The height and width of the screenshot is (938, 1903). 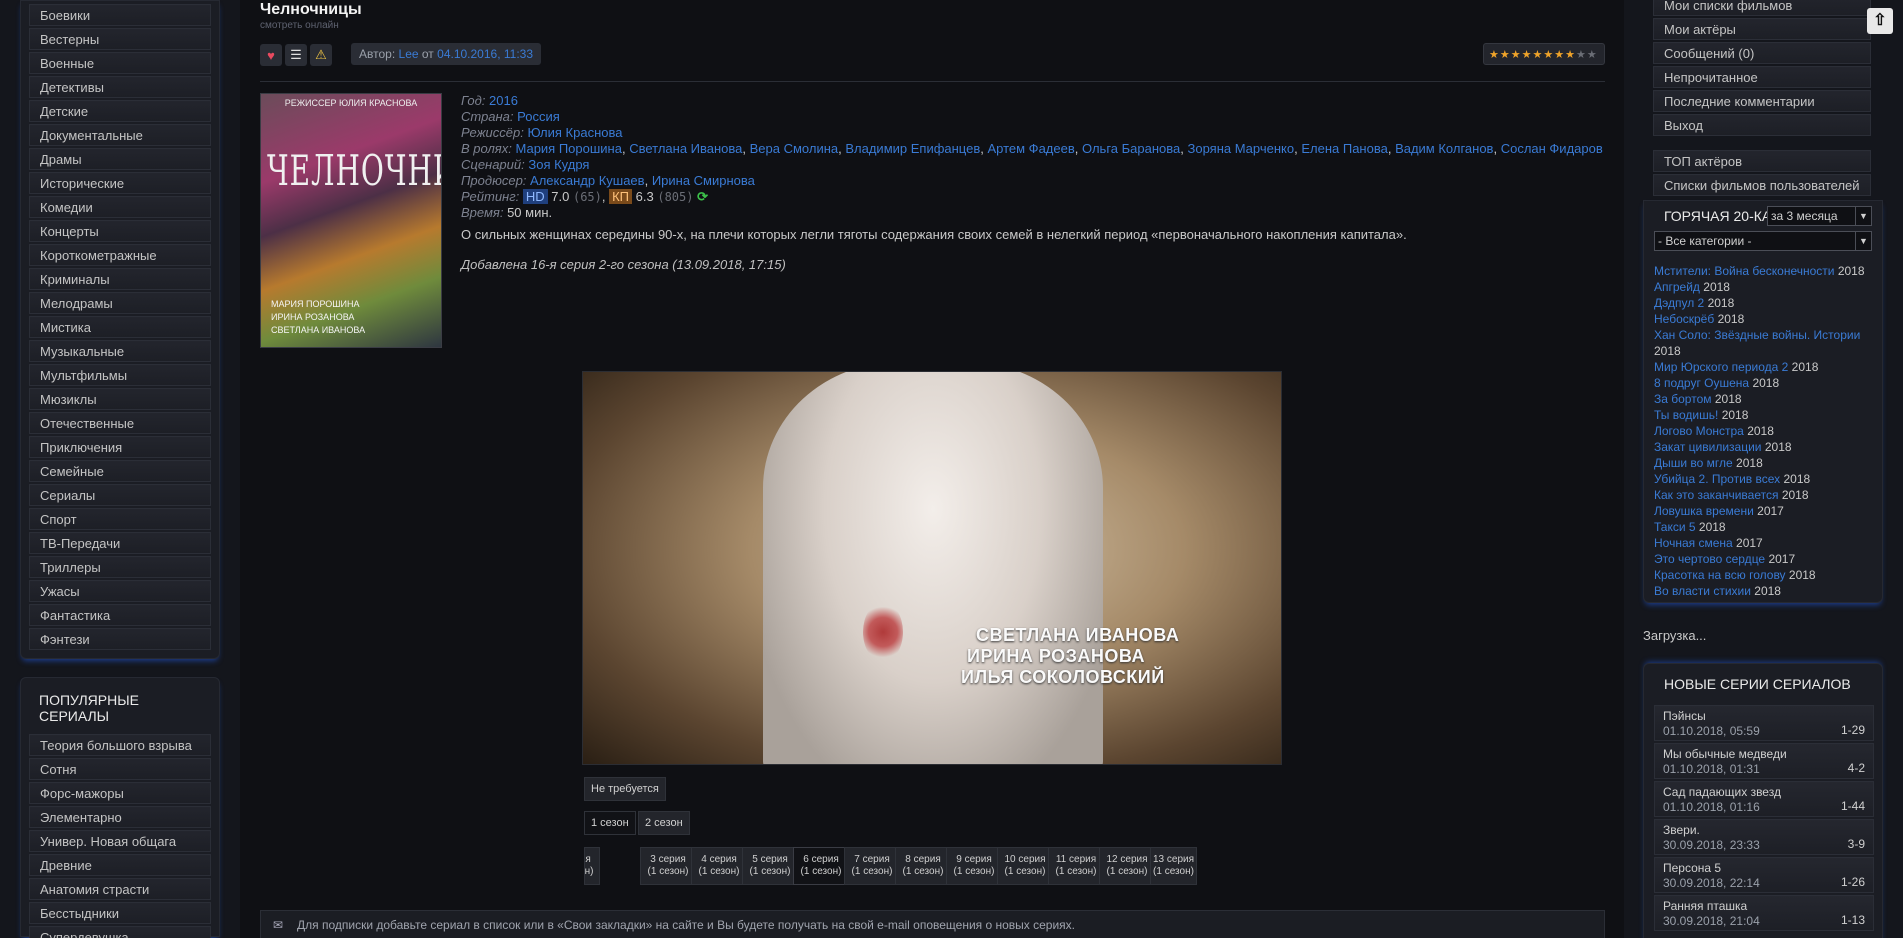 I want to click on director-link: Юлия Краснова, so click(x=574, y=132).